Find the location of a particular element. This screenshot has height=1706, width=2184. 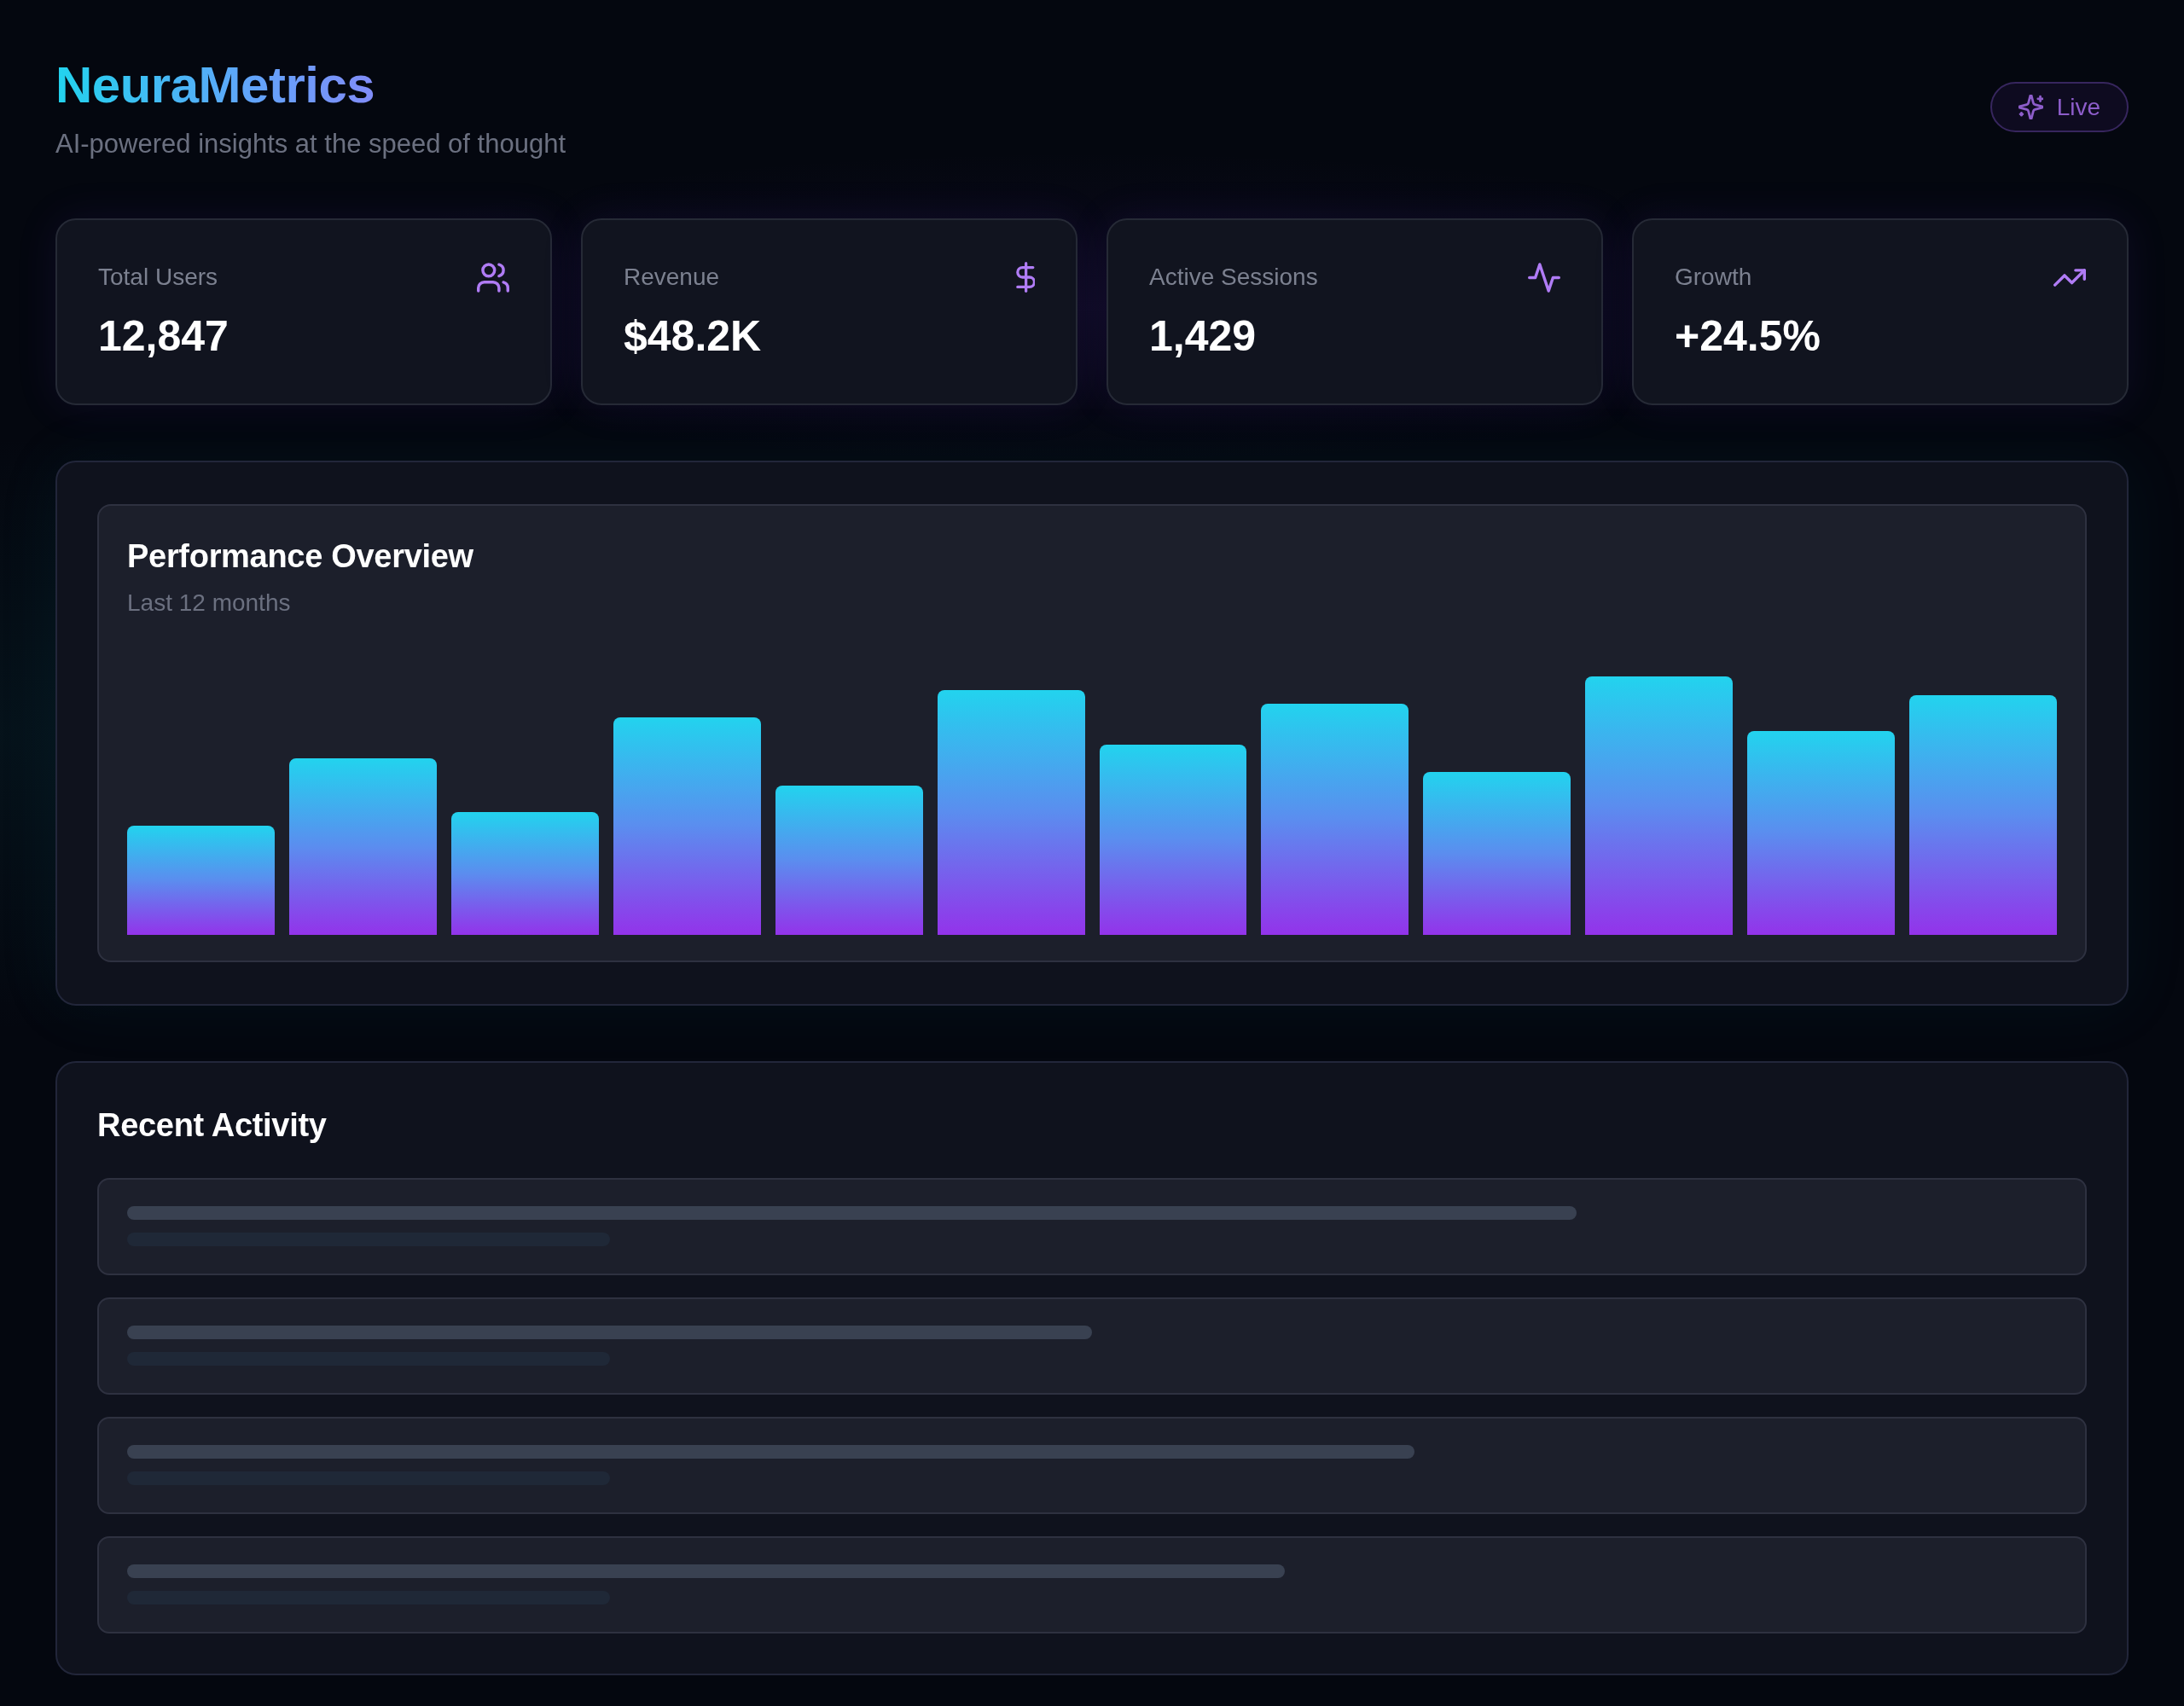

stat-label: Active Sessions is located at coordinates (1233, 278).